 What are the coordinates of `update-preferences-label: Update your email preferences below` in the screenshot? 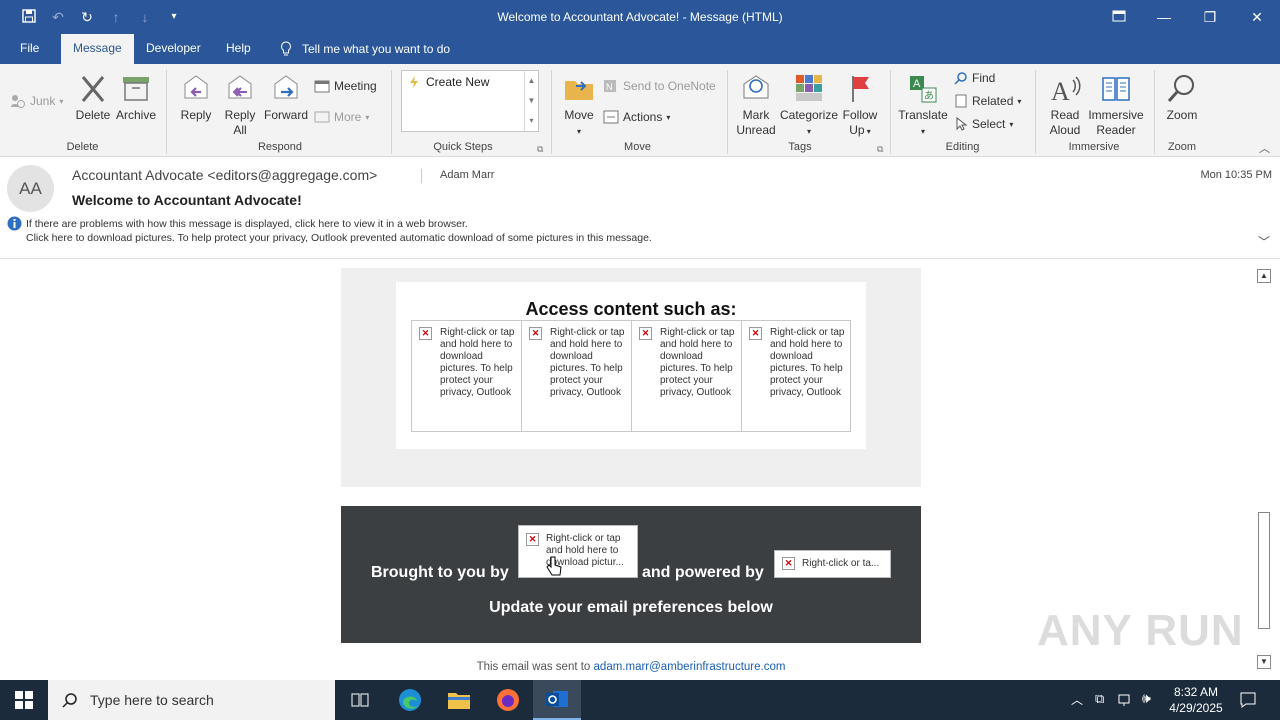 It's located at (631, 607).